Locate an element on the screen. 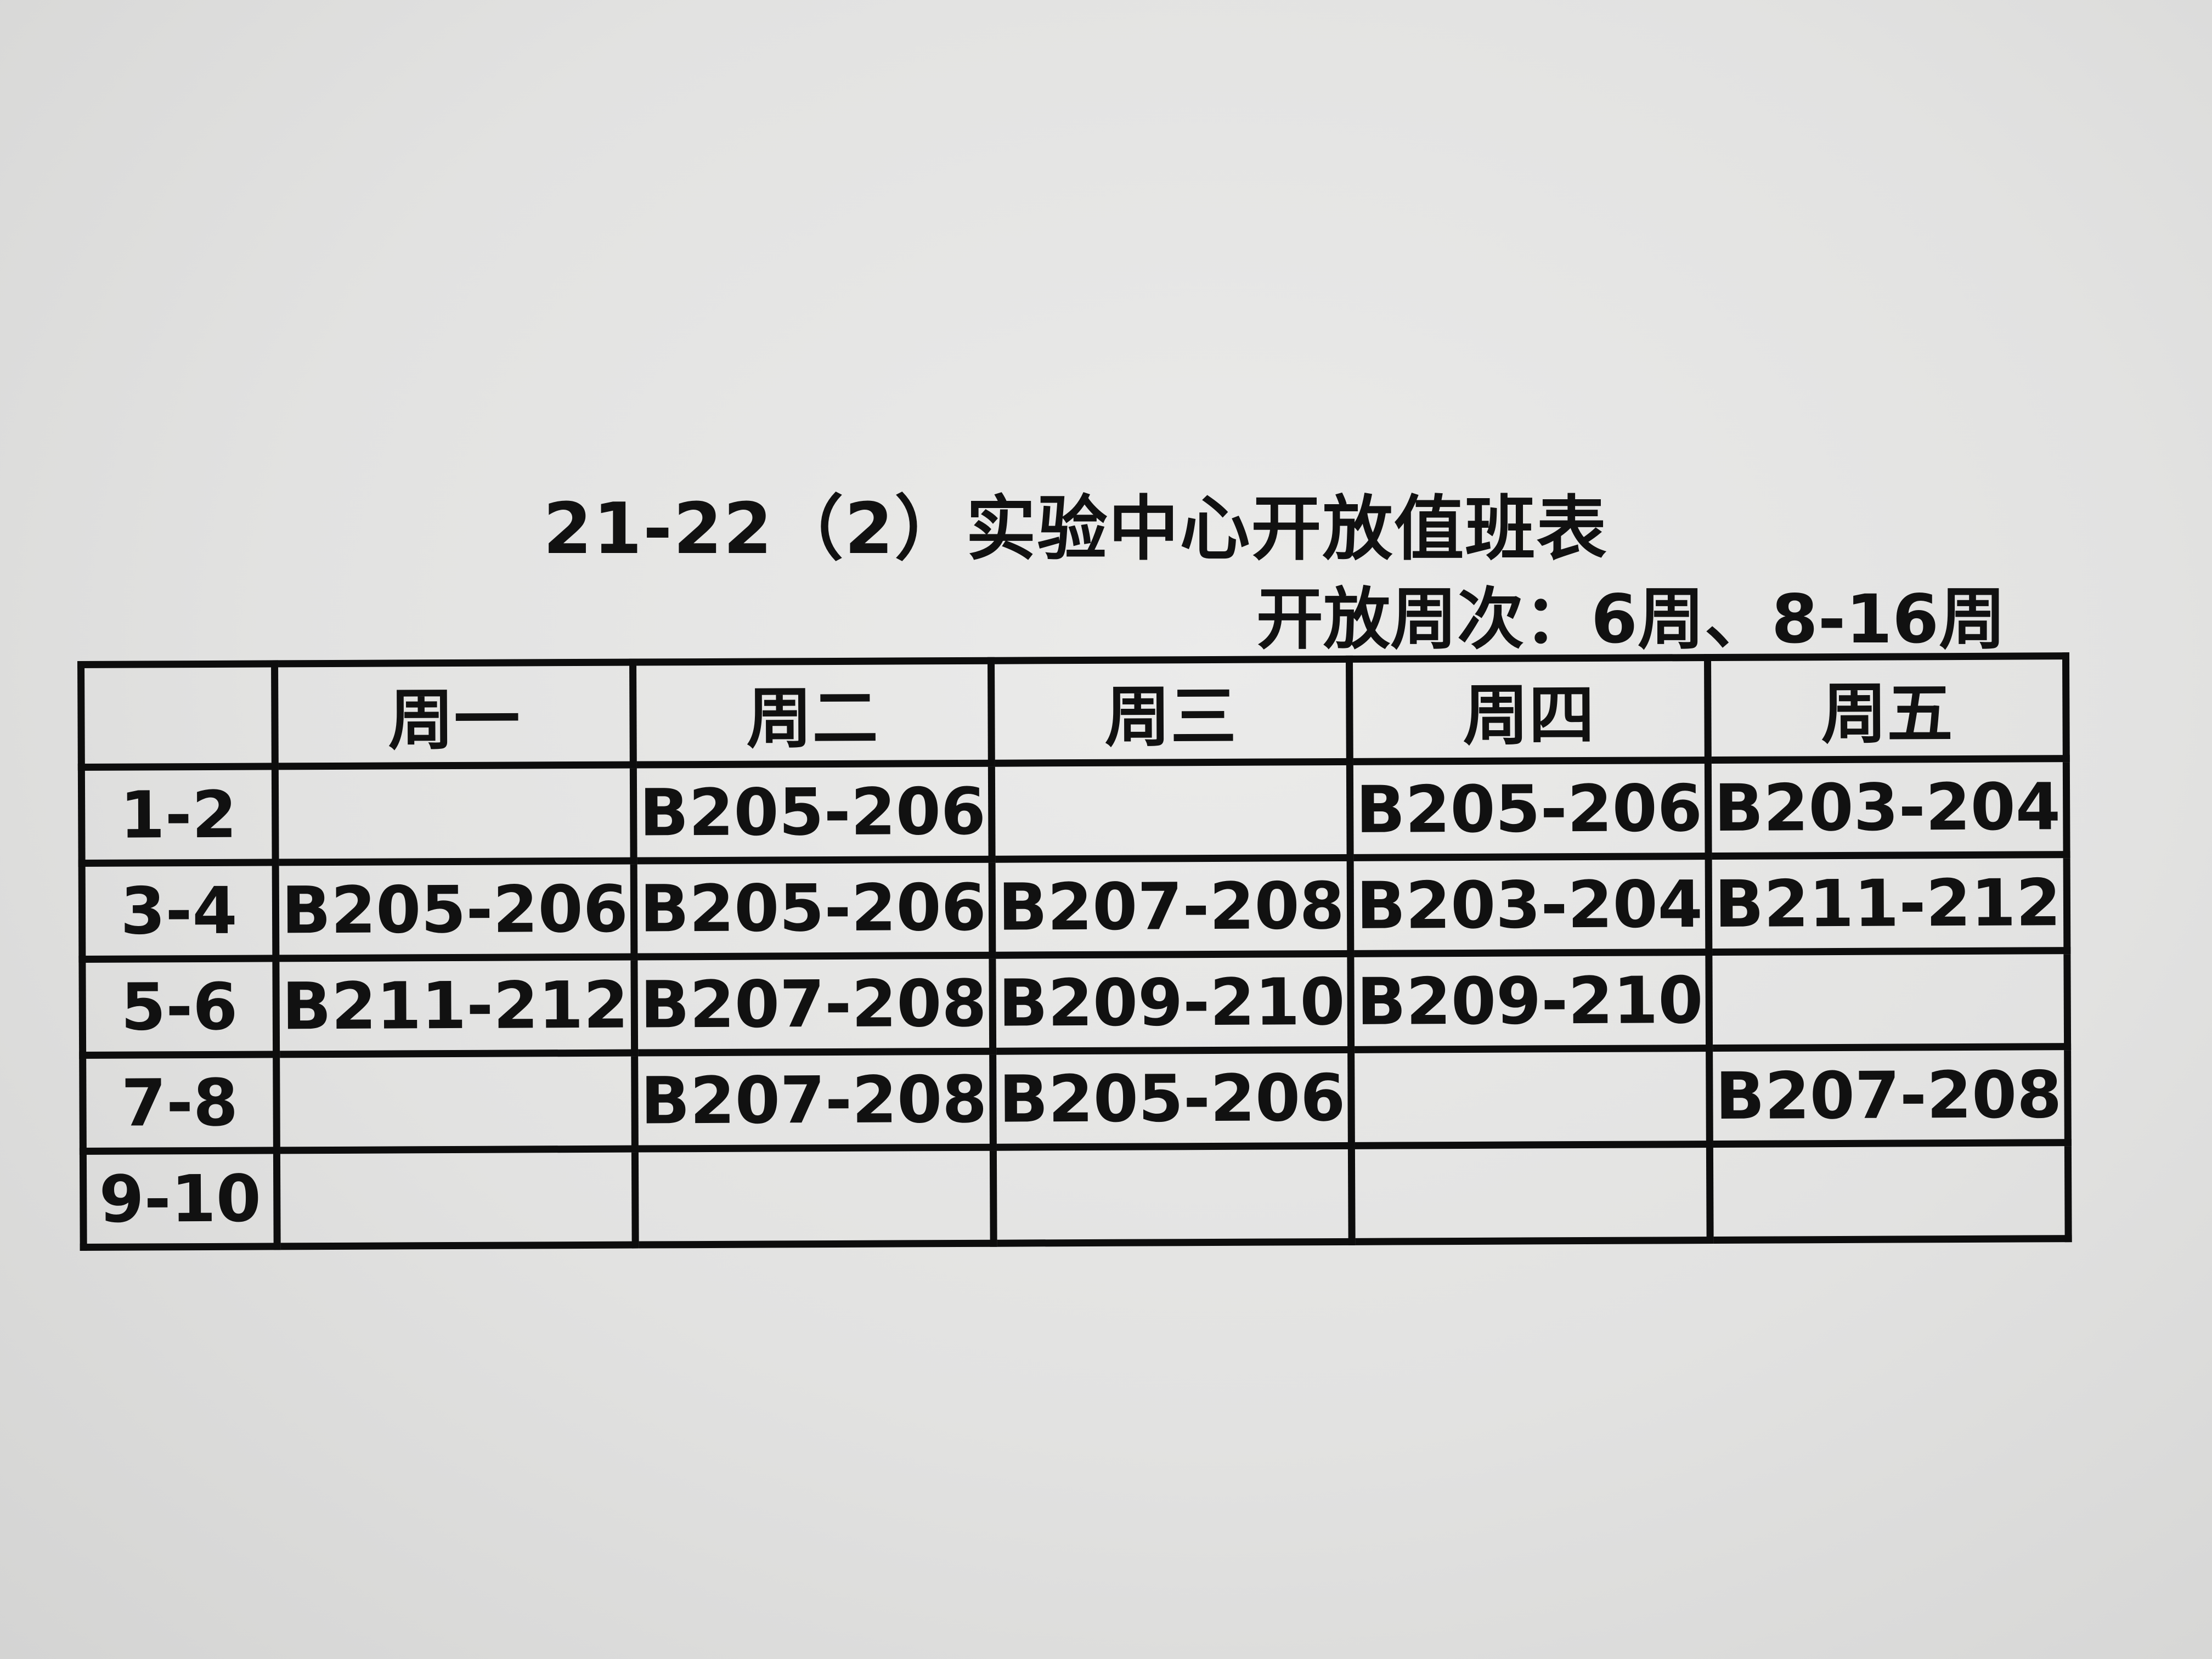 This screenshot has width=2212, height=1659. period-label: 9-10 is located at coordinates (180, 1199).